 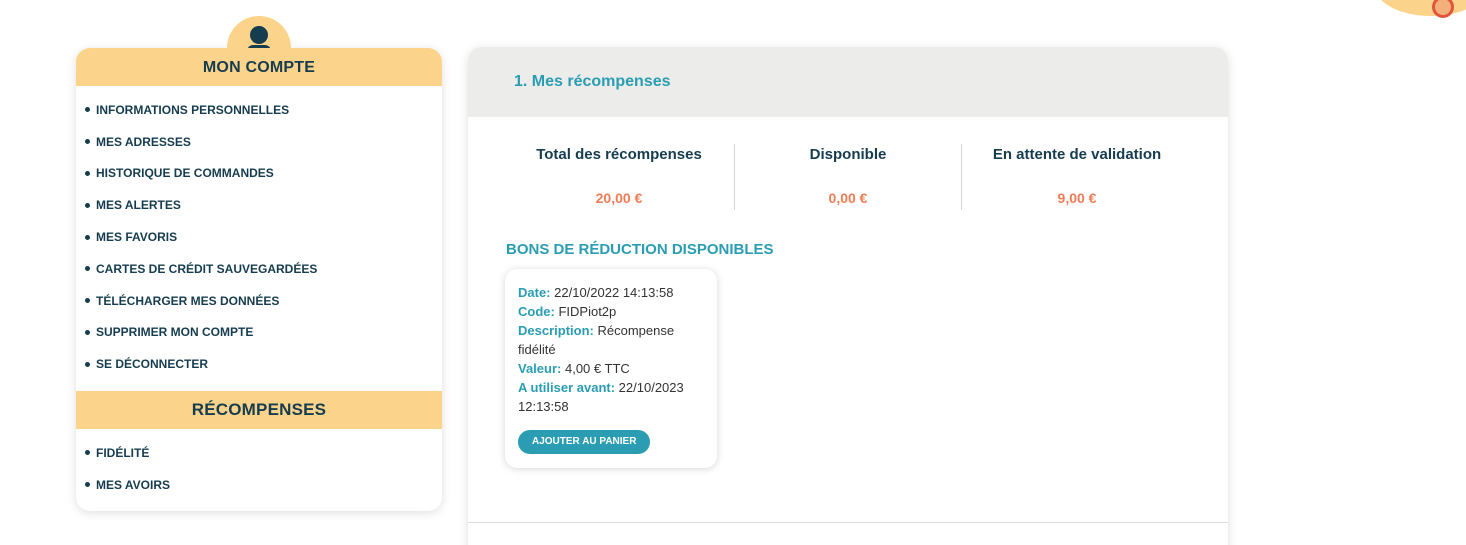 I want to click on stat-available: Disponible 0,00 €, so click(x=848, y=177).